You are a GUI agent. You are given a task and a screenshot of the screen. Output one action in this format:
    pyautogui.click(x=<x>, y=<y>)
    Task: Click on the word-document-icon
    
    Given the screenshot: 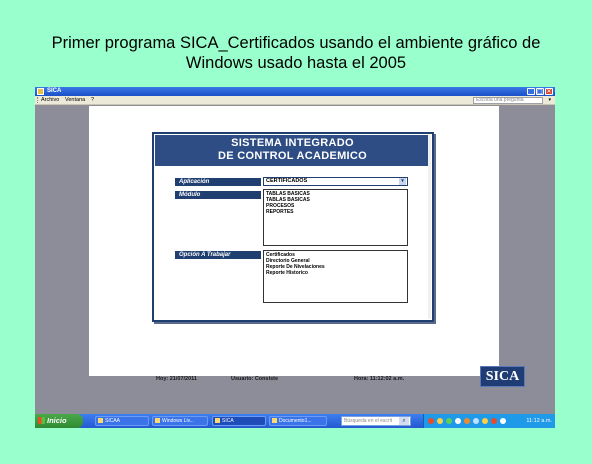 What is the action you would take?
    pyautogui.click(x=274, y=420)
    